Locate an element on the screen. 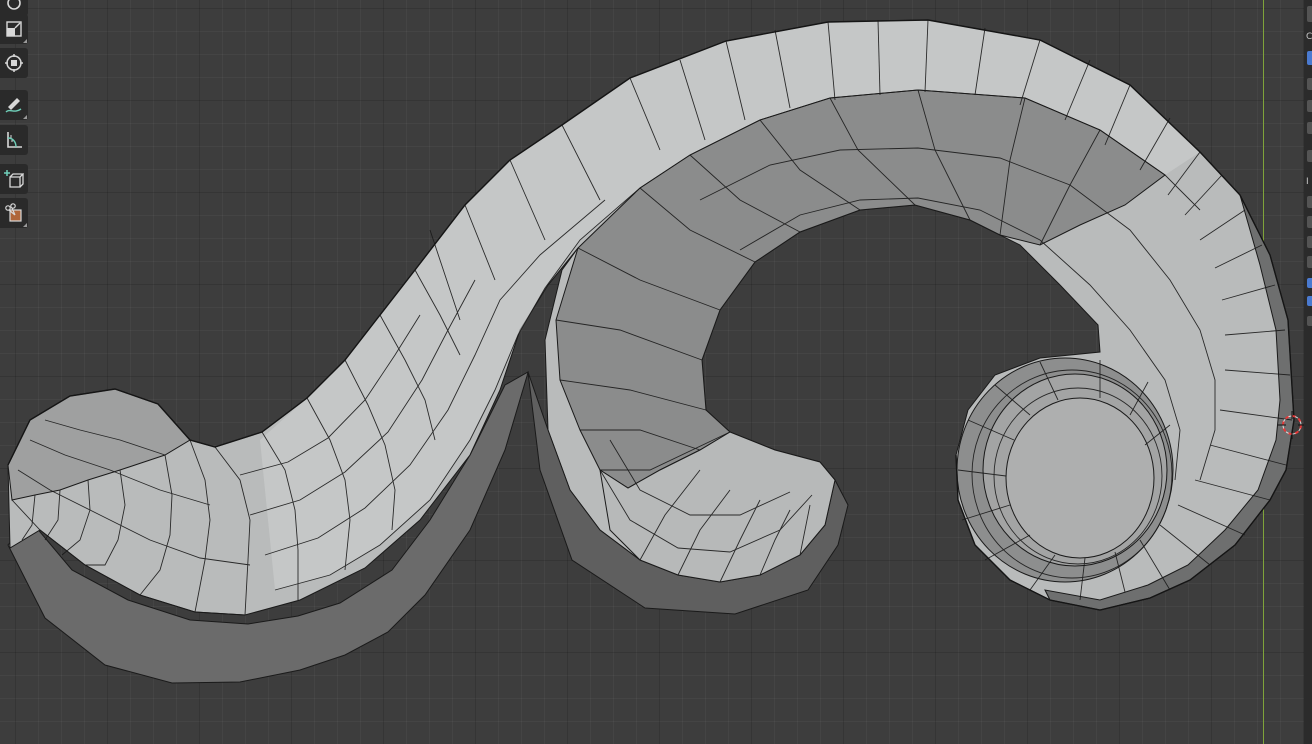 This screenshot has width=1312, height=744. knife-icon is located at coordinates (13, 212).